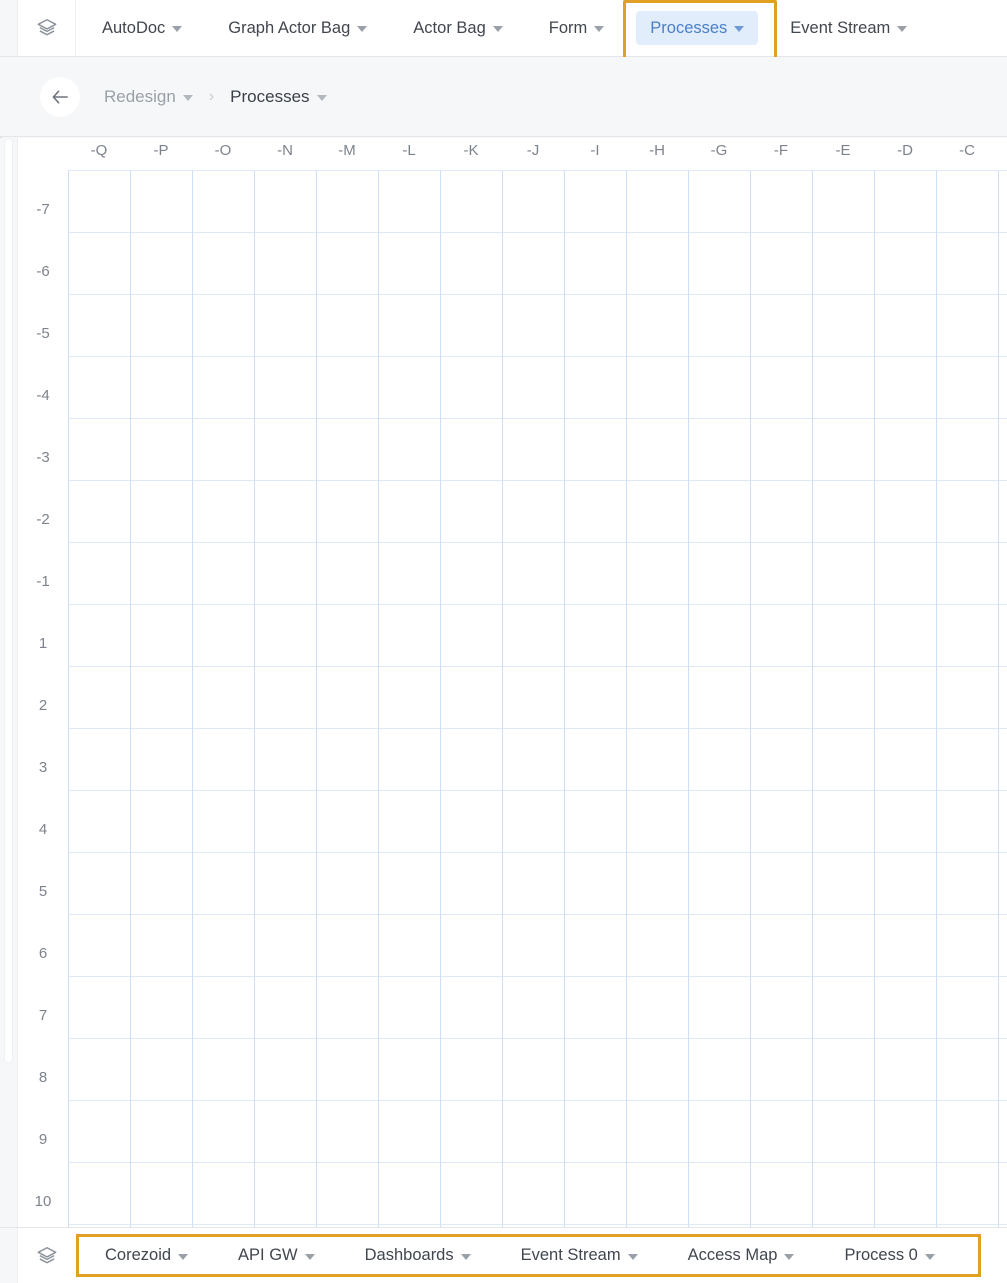  I want to click on left-gutter-strip-bottom, so click(9, 1255).